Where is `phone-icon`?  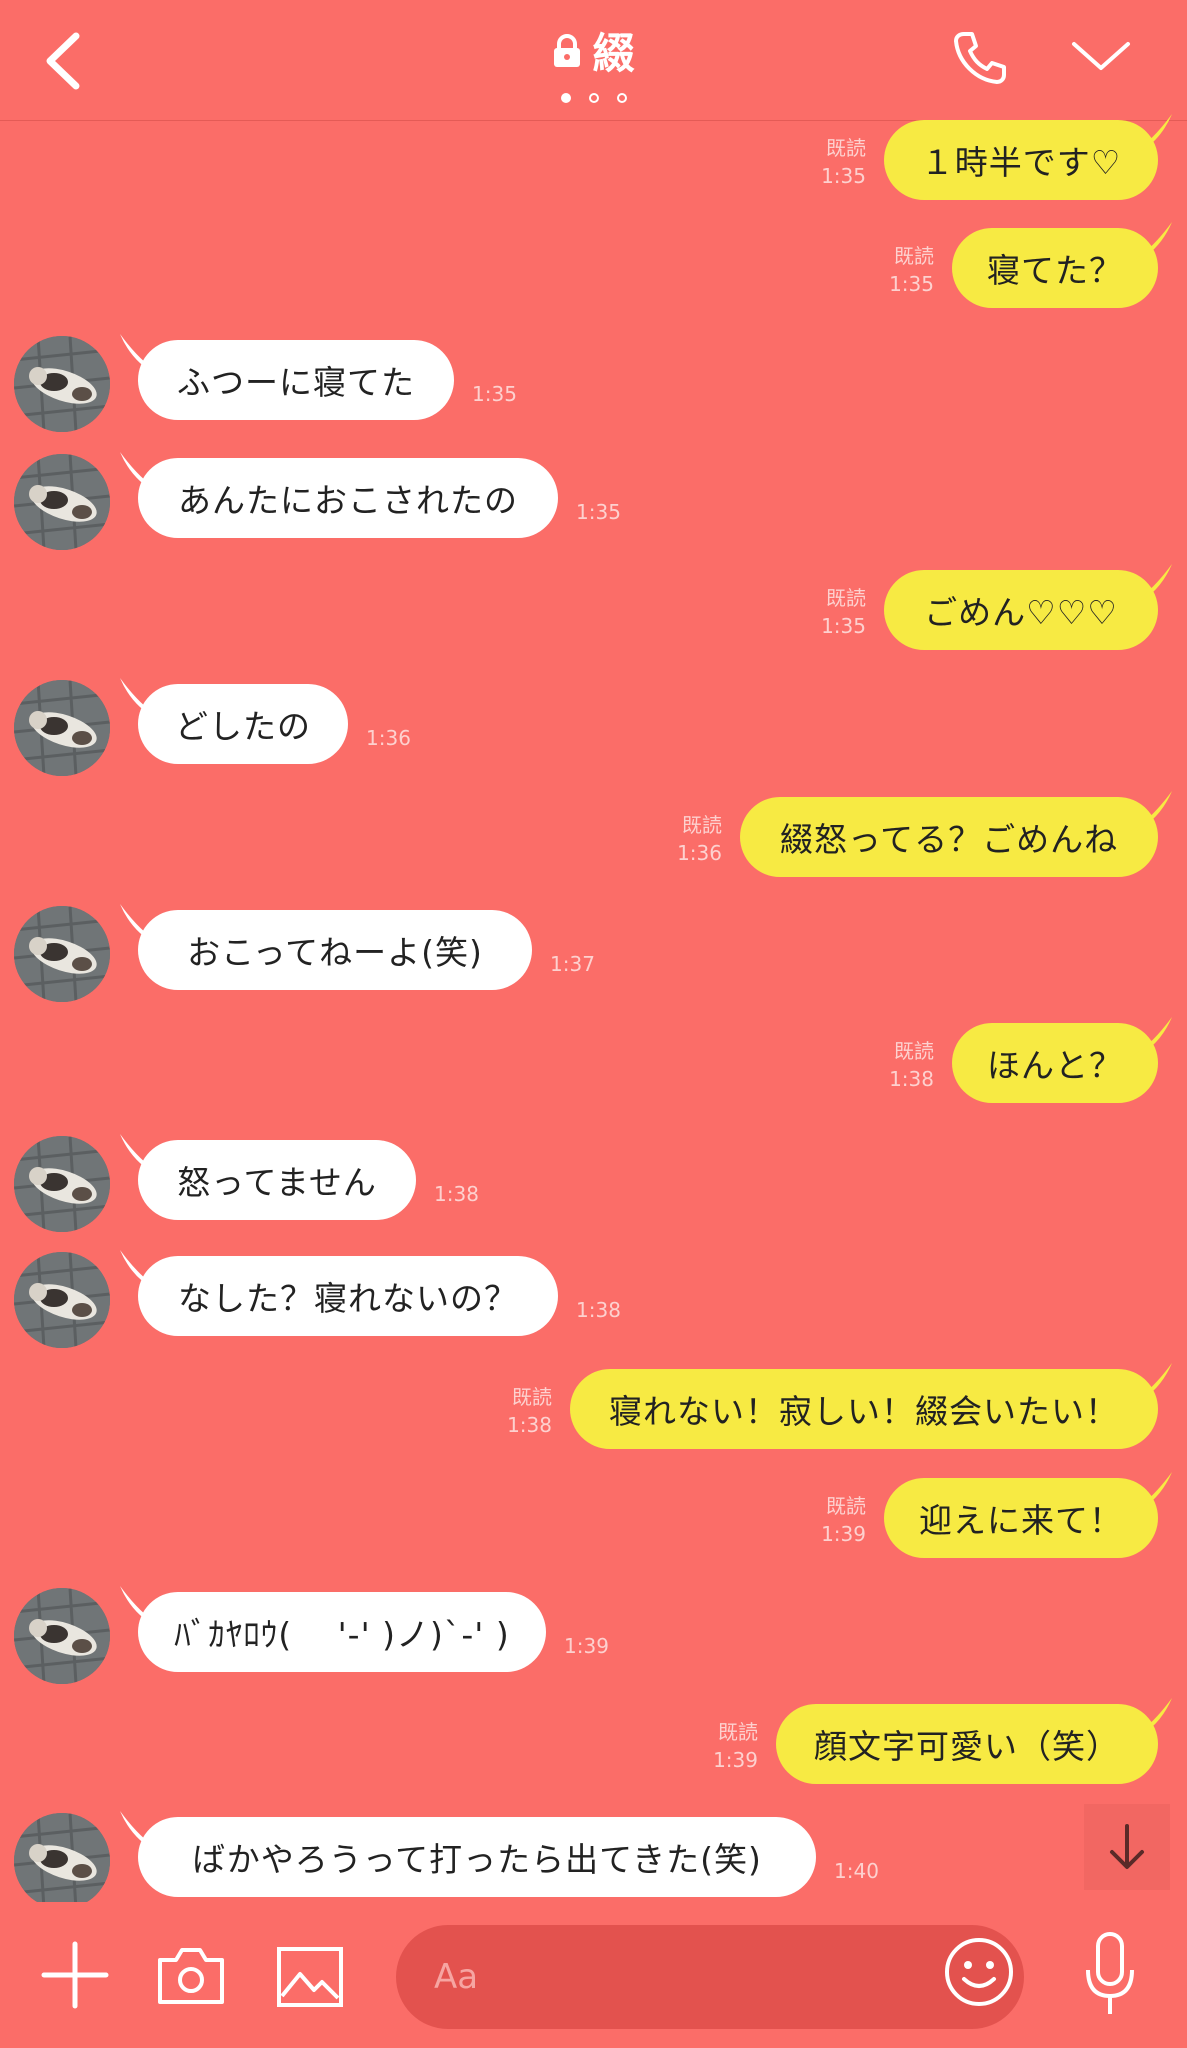 phone-icon is located at coordinates (980, 58).